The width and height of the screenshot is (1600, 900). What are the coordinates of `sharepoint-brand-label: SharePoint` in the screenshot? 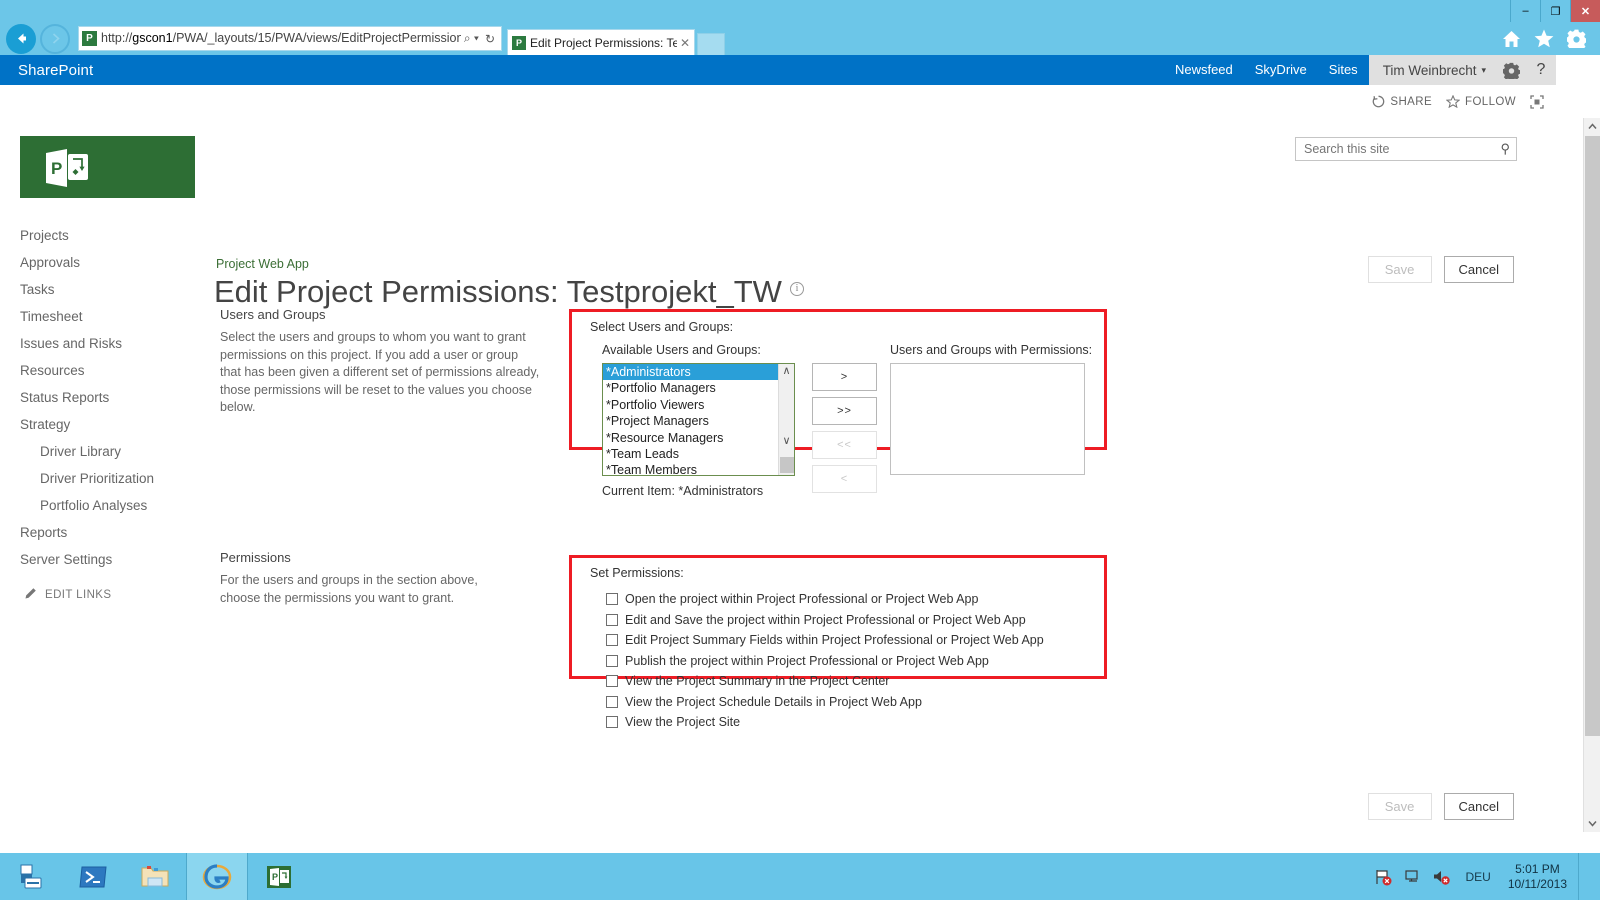 It's located at (46, 70).